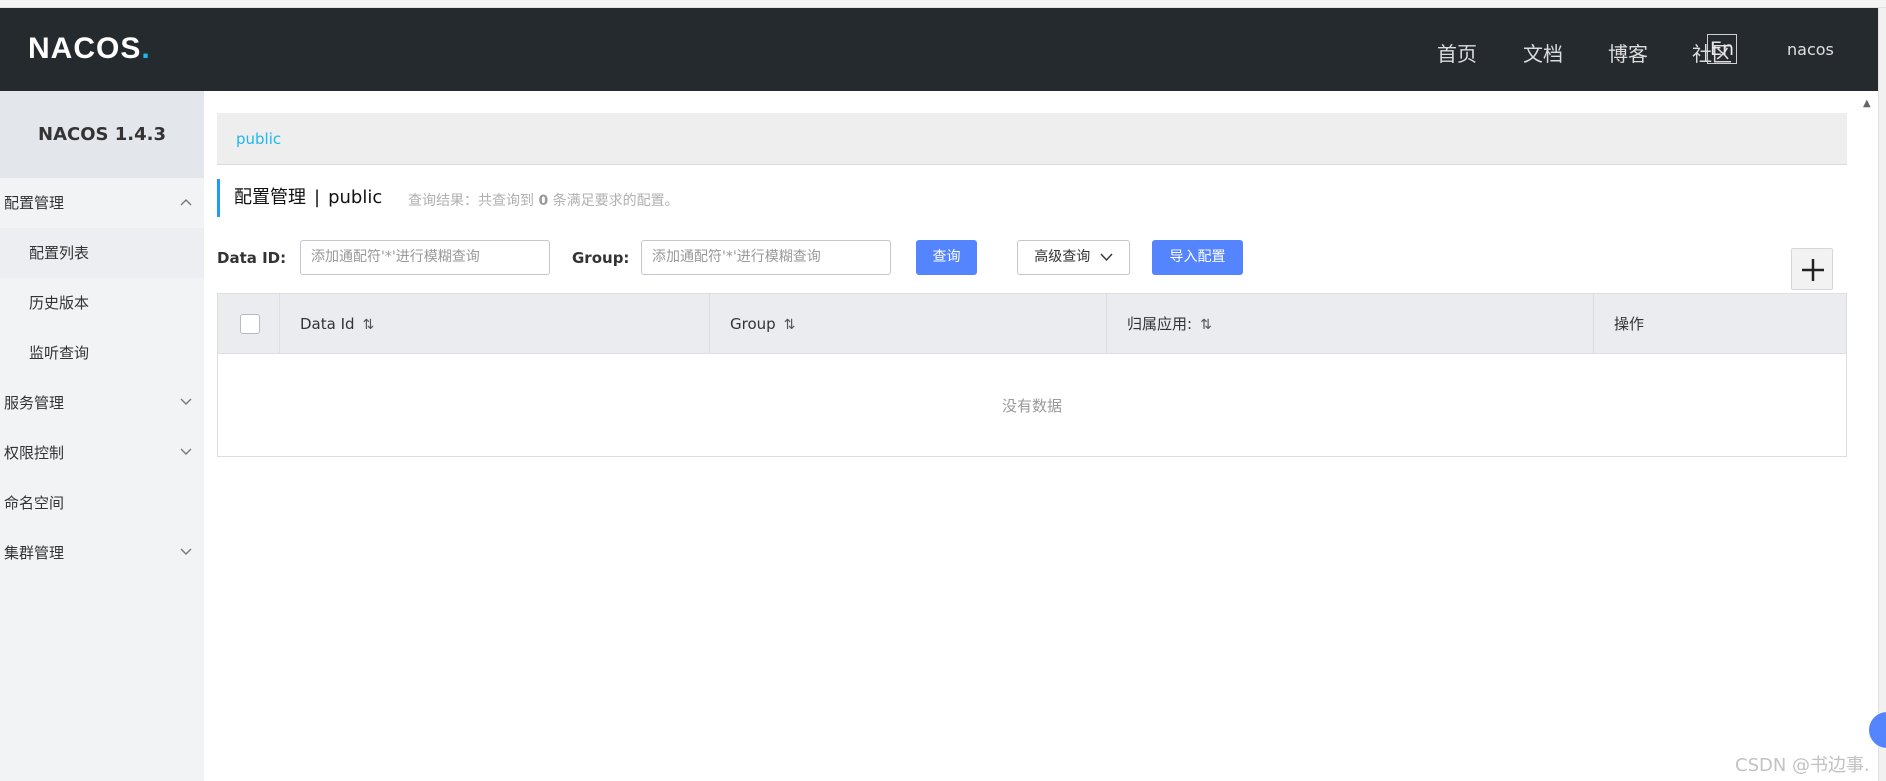 The image size is (1886, 781). I want to click on menu-namespace: 命名空间, so click(102, 503).